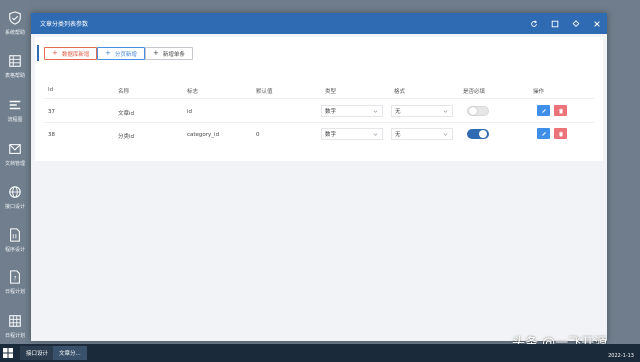 The width and height of the screenshot is (640, 362). I want to click on cell-default: 0, so click(258, 135).